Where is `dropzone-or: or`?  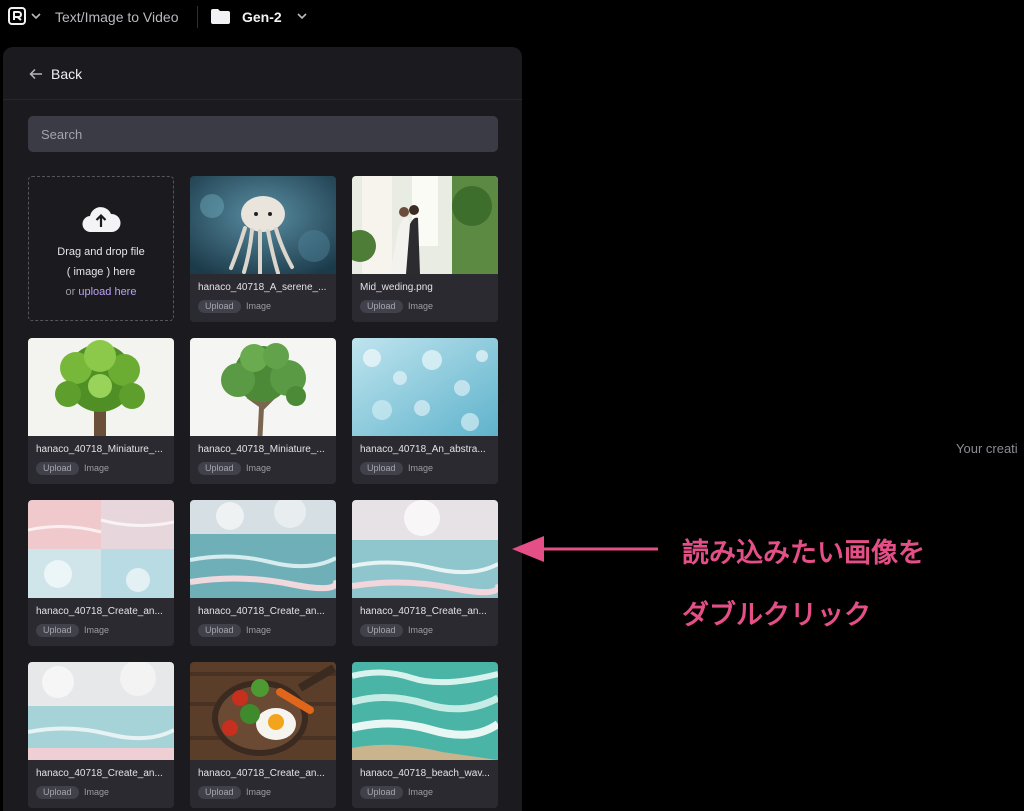
dropzone-or: or is located at coordinates (72, 292).